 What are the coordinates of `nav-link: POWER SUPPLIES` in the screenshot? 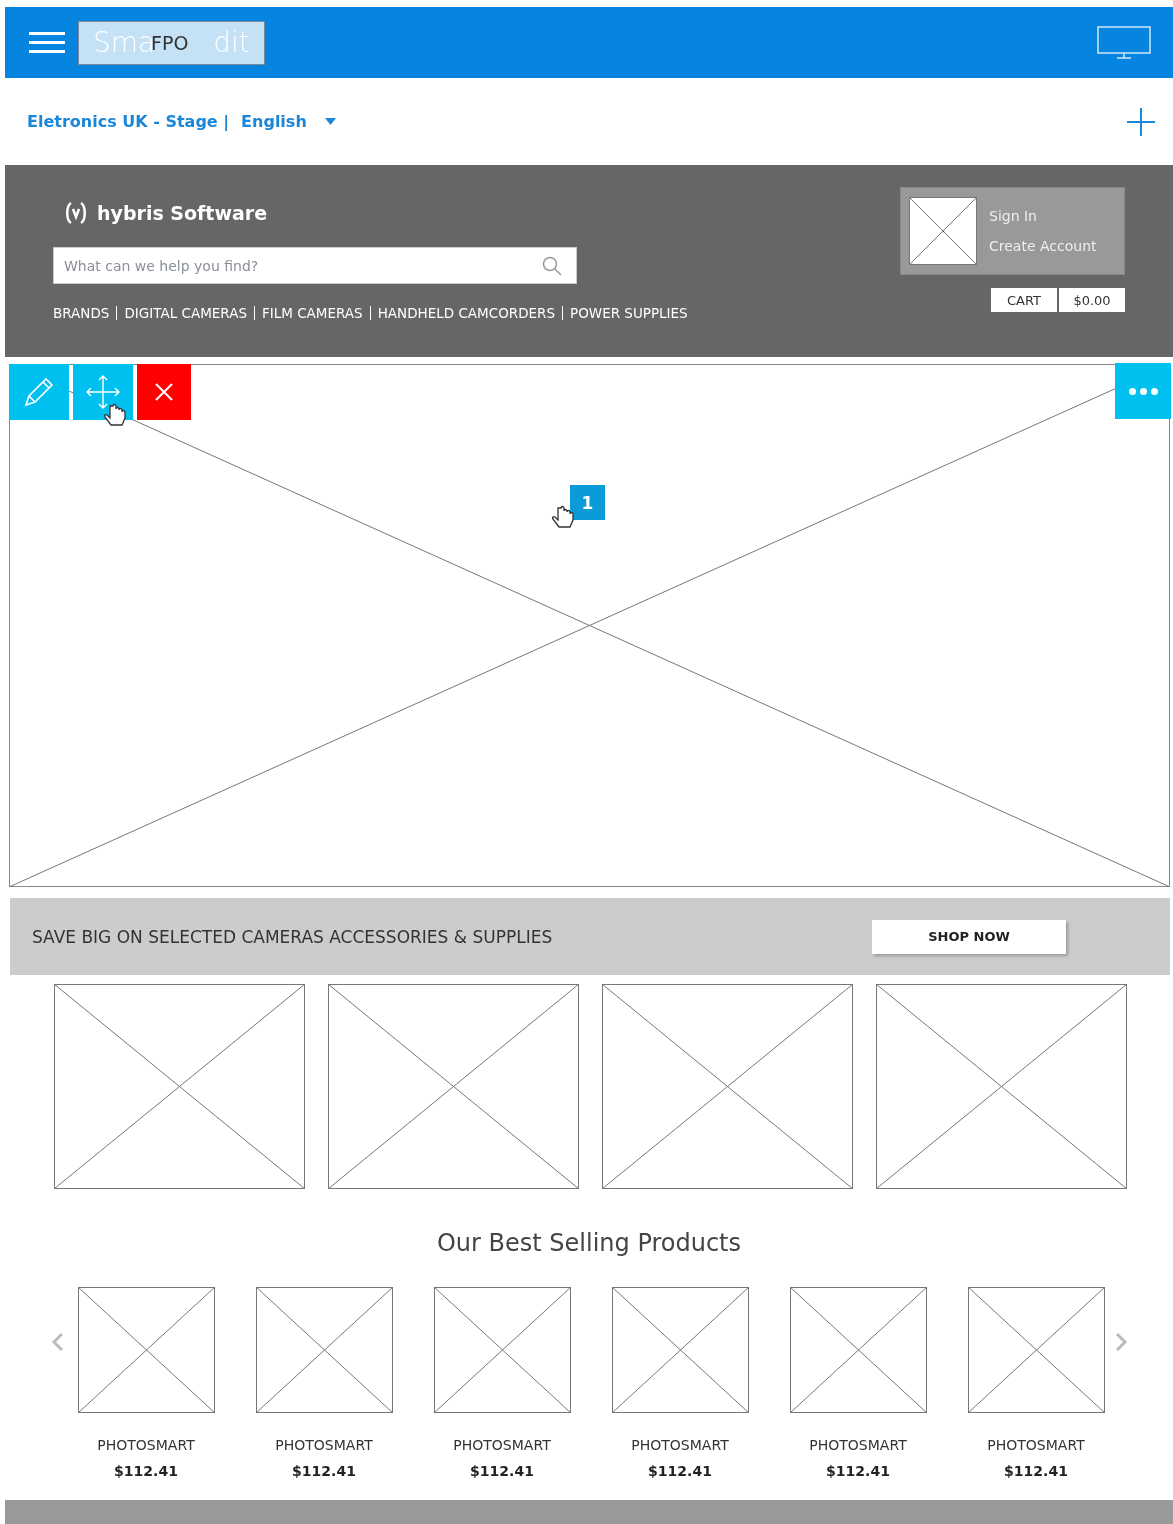 It's located at (628, 313).